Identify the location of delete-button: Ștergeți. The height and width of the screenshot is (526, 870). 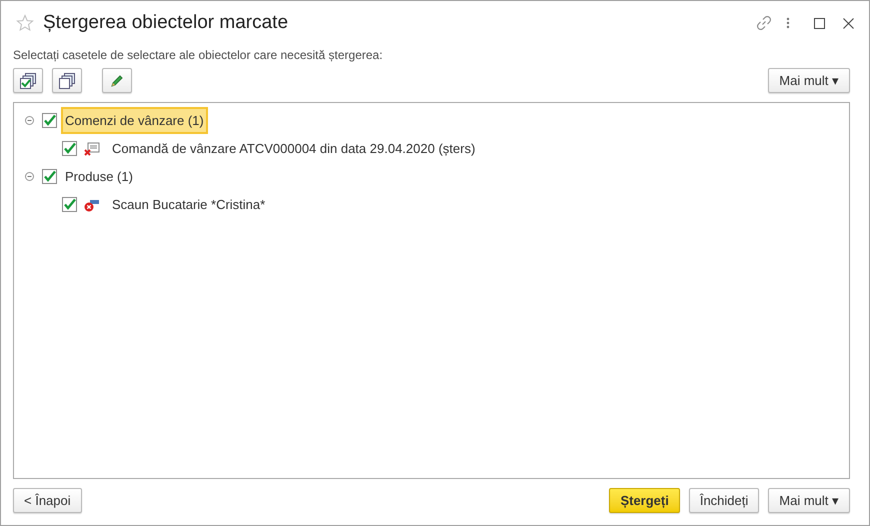
(644, 500).